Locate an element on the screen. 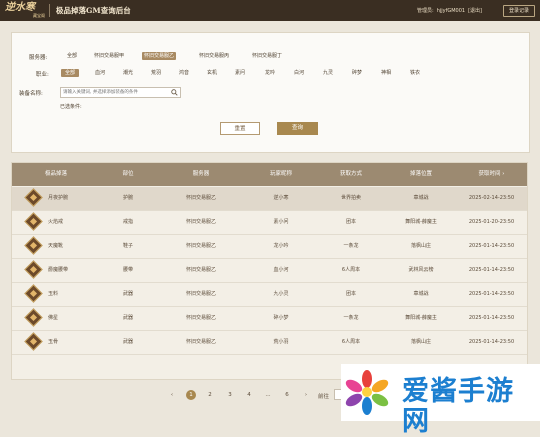 This screenshot has width=540, height=437. item-name: 佛星 is located at coordinates (53, 318).